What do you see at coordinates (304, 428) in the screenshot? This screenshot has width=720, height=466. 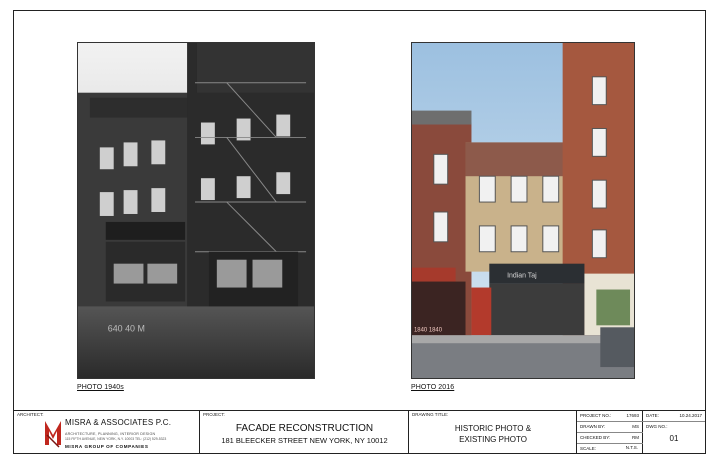 I see `project-title: FACADE RECONSTRUCTION` at bounding box center [304, 428].